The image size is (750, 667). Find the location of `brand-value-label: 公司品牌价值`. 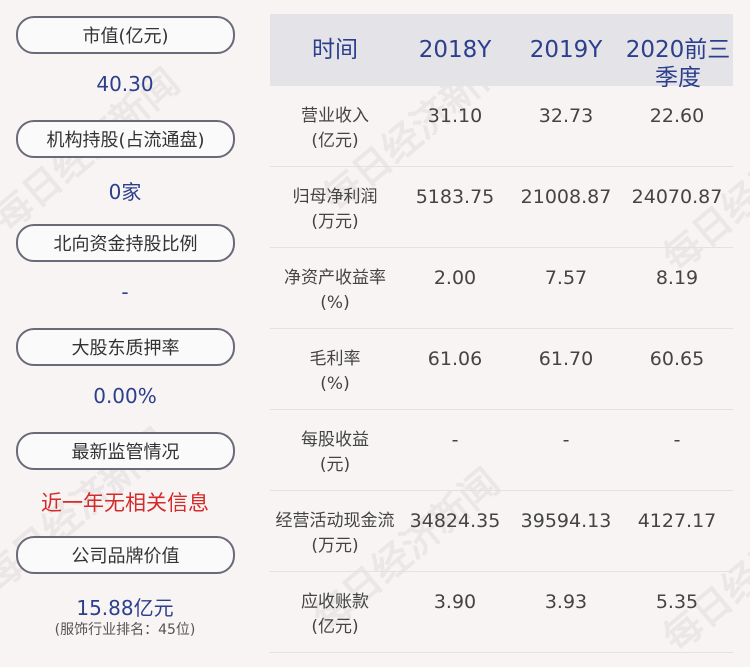

brand-value-label: 公司品牌价值 is located at coordinates (125, 555).